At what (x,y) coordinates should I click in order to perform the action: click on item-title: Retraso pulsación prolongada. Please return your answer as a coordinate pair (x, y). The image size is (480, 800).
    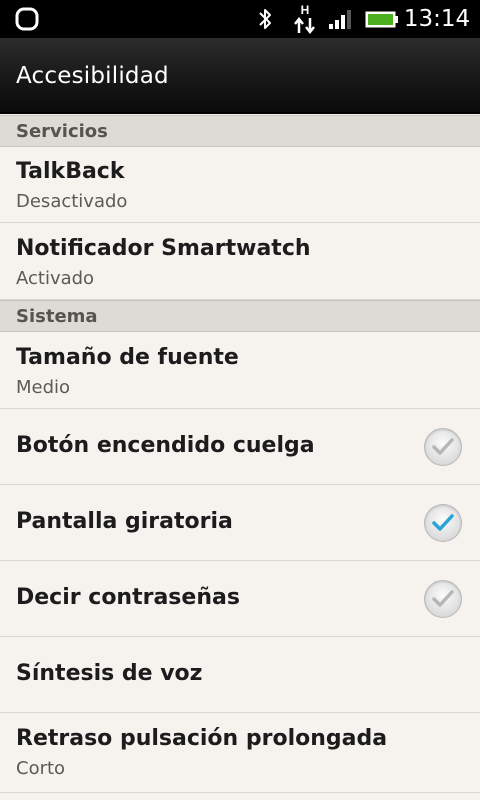
    Looking at the image, I should click on (202, 738).